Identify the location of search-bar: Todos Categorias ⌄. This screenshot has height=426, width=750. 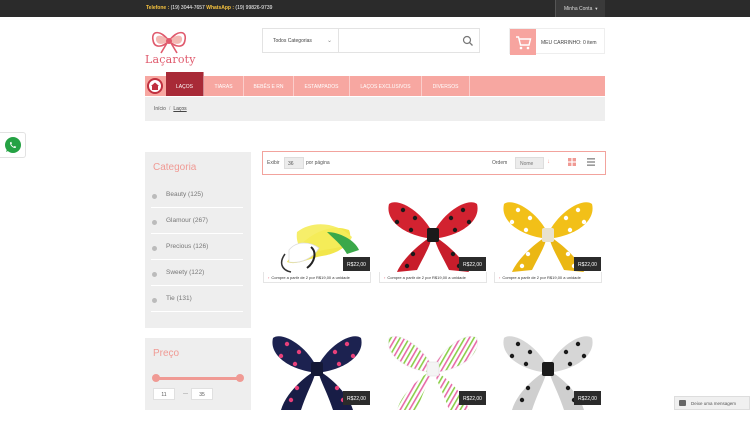
(371, 40).